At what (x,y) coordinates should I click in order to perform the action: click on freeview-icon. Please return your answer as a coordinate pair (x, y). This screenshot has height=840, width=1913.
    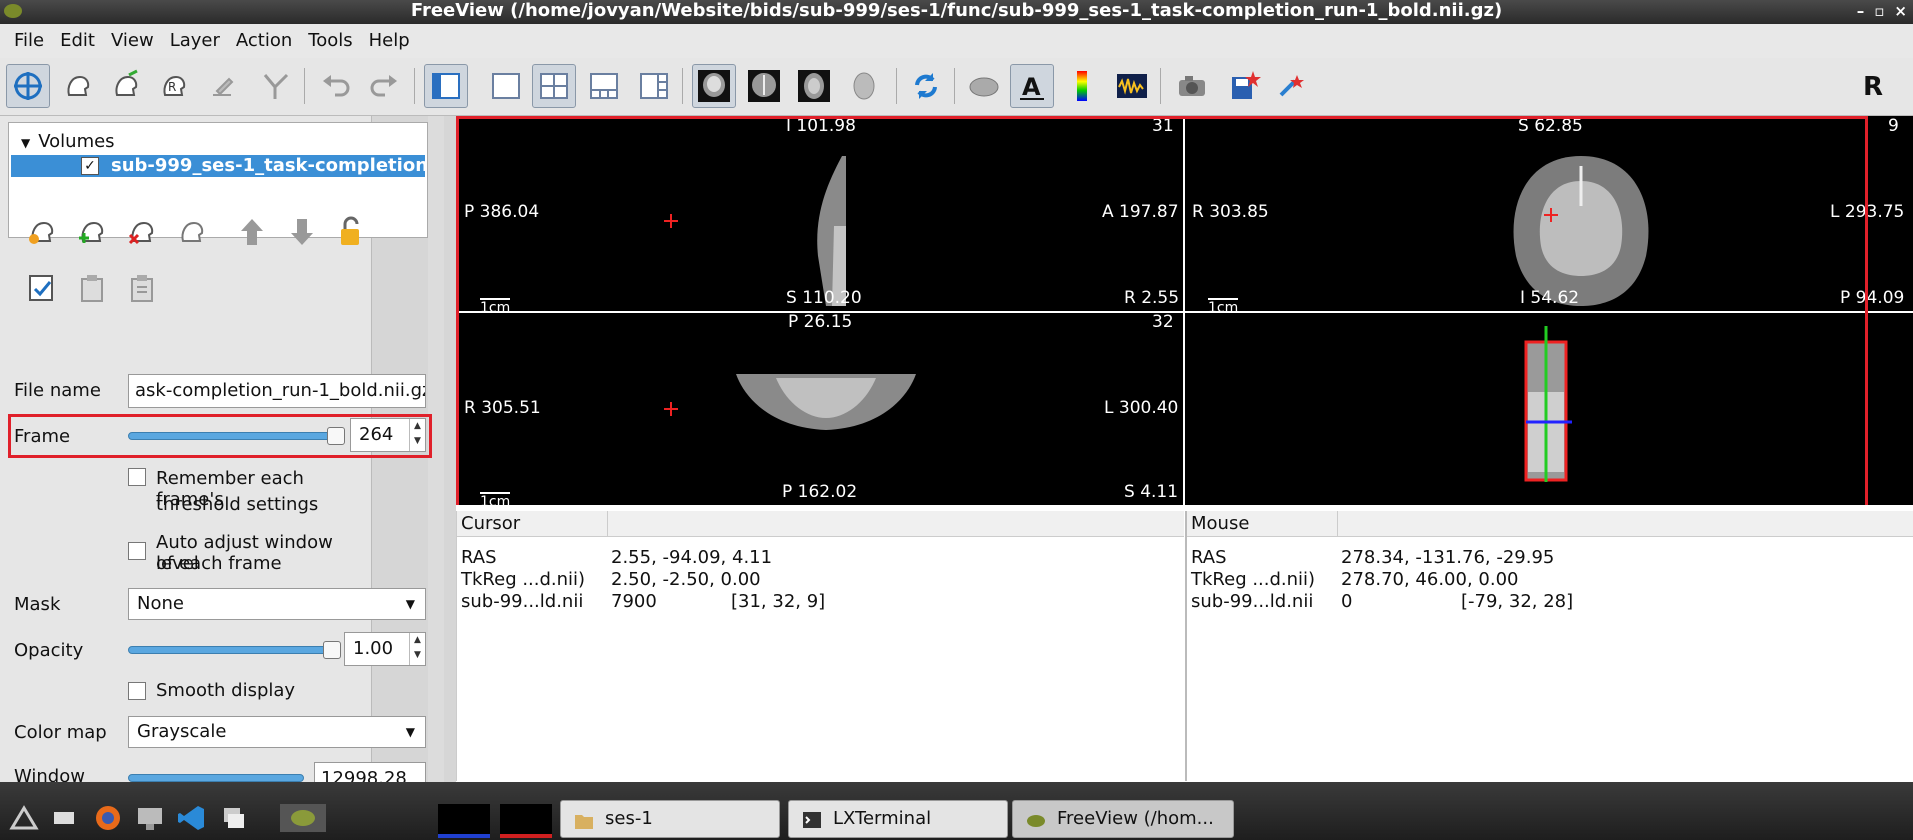
    Looking at the image, I should click on (1036, 821).